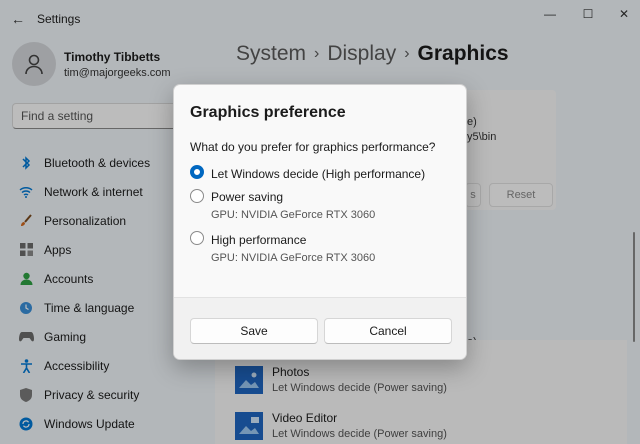 This screenshot has height=444, width=640. Describe the element at coordinates (318, 174) in the screenshot. I see `option-label: Let Windows decide (High performance)` at that location.